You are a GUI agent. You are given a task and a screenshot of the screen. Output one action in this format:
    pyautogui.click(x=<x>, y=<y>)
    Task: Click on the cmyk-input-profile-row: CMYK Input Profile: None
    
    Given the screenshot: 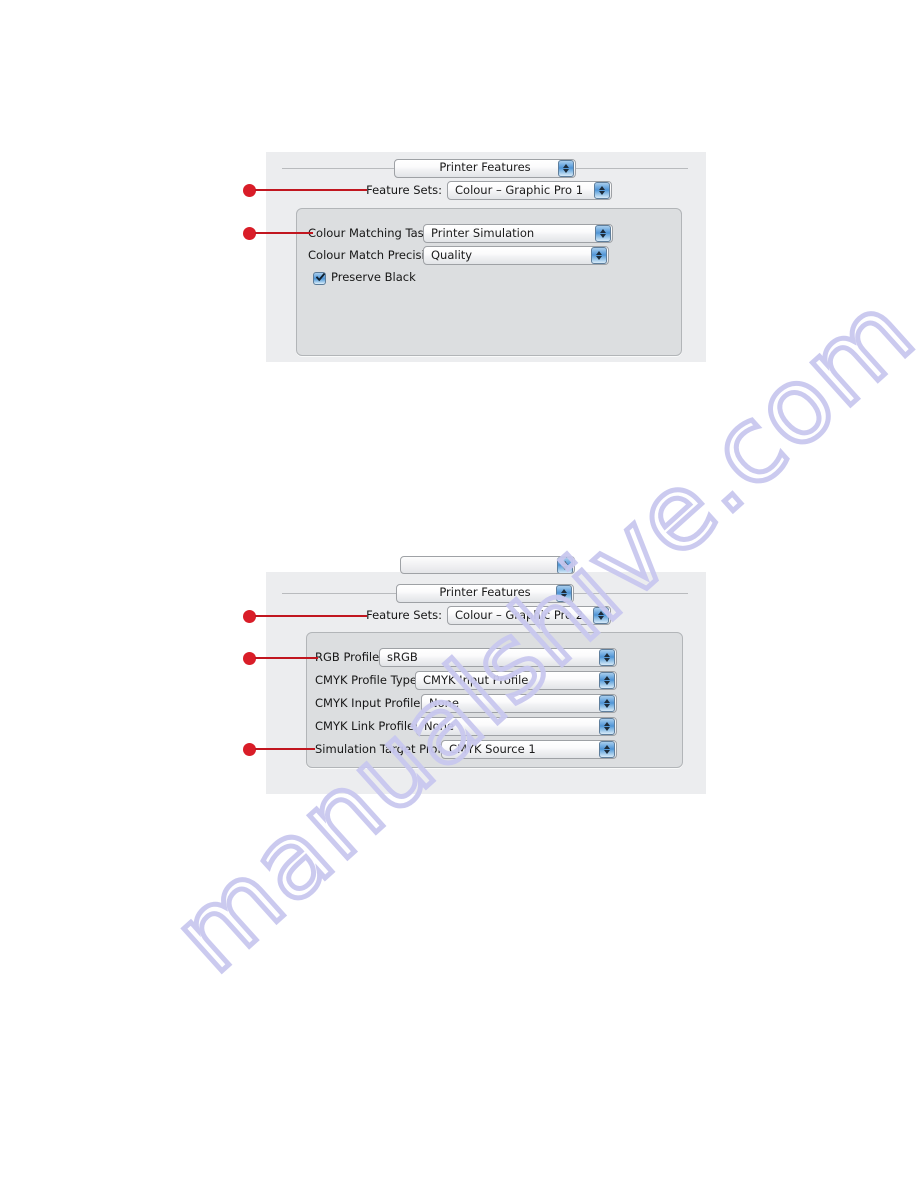 What is the action you would take?
    pyautogui.click(x=466, y=703)
    